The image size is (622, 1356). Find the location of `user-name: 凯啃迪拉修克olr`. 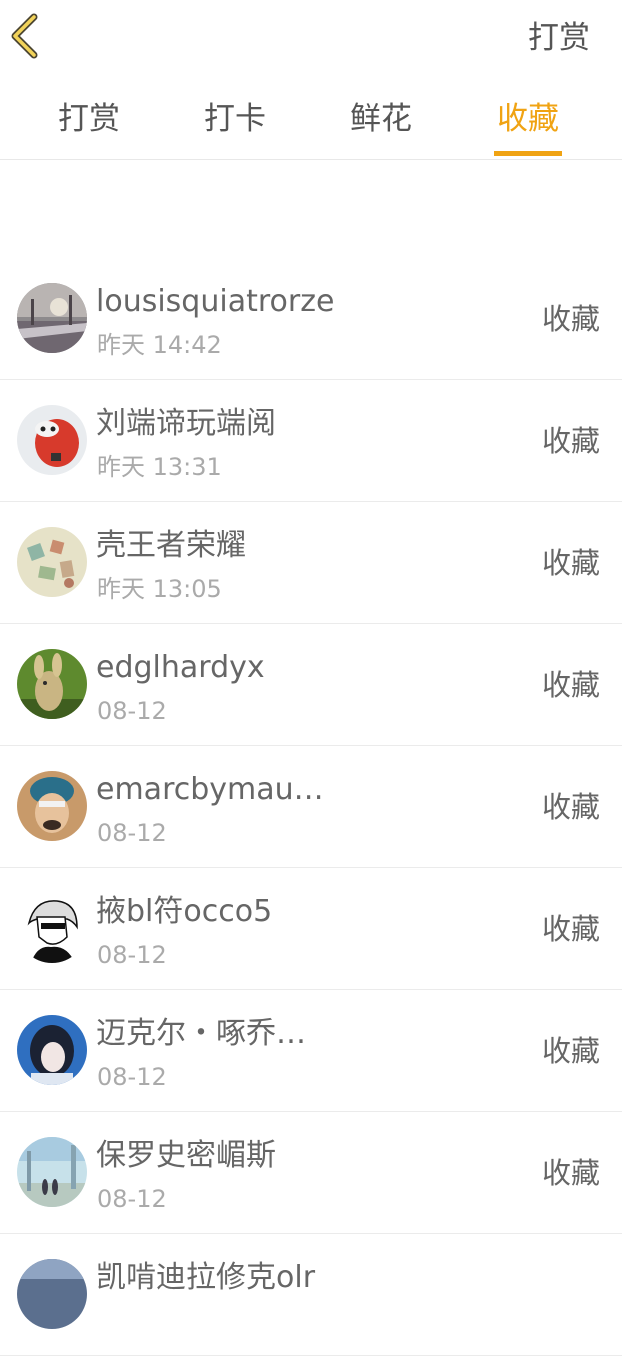

user-name: 凯啃迪拉修克olr is located at coordinates (206, 1277).